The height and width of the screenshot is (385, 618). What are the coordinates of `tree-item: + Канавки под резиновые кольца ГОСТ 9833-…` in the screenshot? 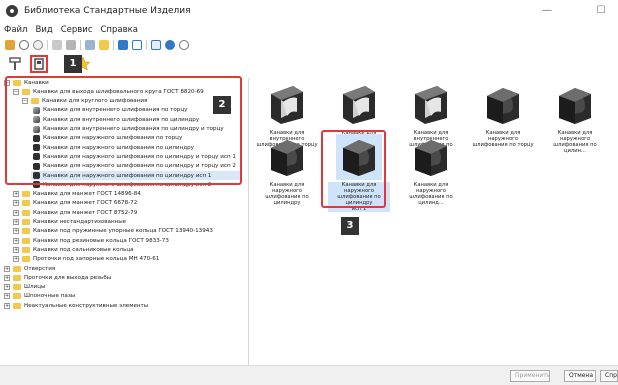 It's located at (91, 240).